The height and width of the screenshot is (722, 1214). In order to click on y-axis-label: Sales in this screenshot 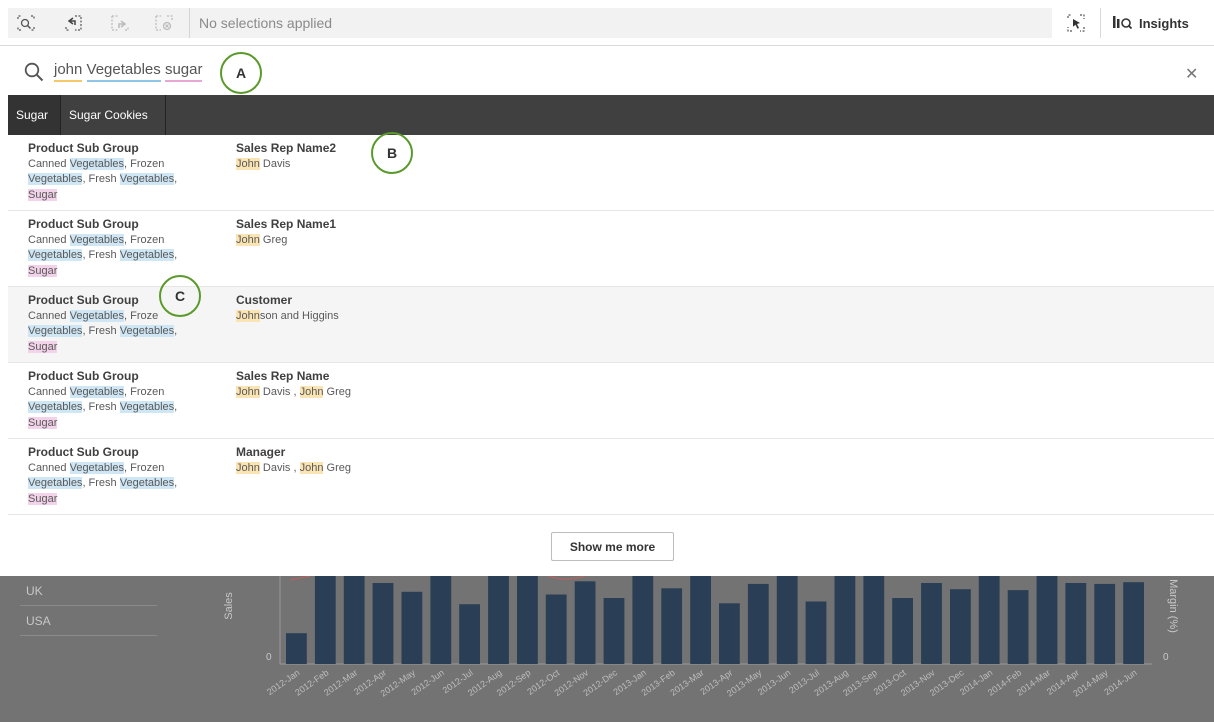, I will do `click(229, 606)`.